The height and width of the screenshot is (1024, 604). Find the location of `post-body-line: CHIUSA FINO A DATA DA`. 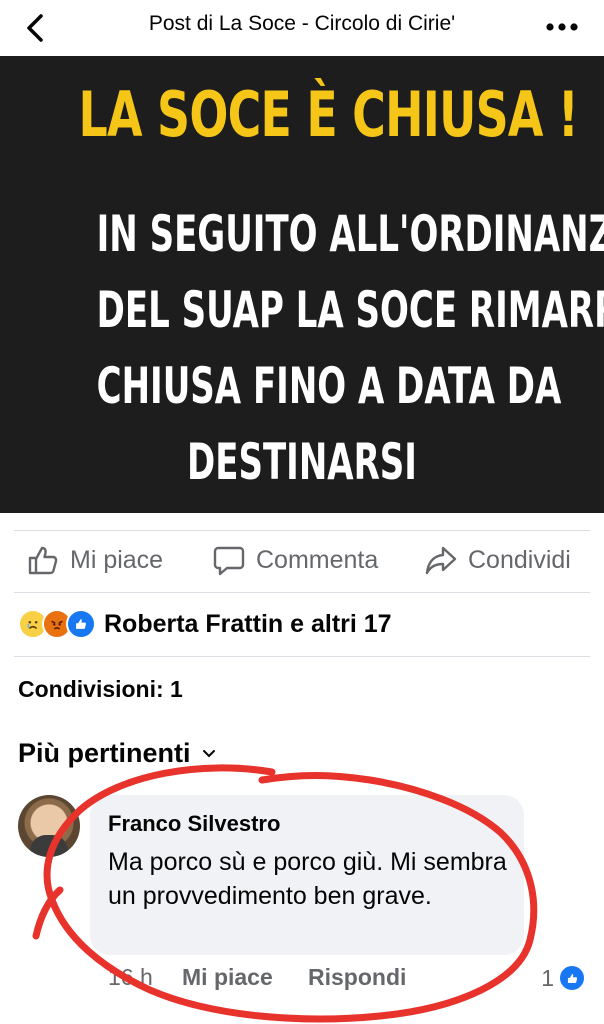

post-body-line: CHIUSA FINO A DATA DA is located at coordinates (329, 386).